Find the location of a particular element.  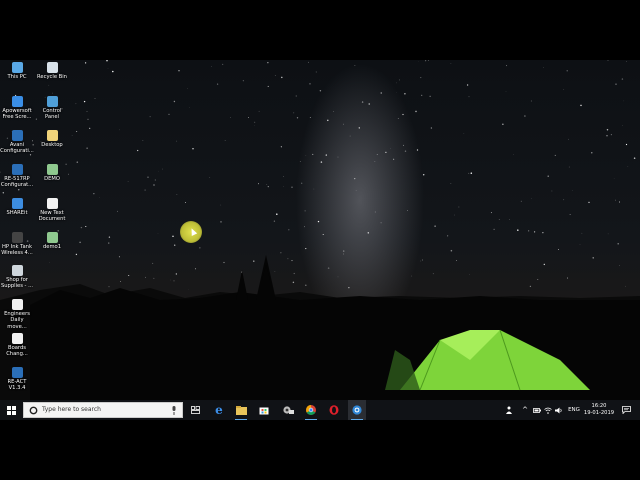

volume-tray-button is located at coordinates (559, 410).